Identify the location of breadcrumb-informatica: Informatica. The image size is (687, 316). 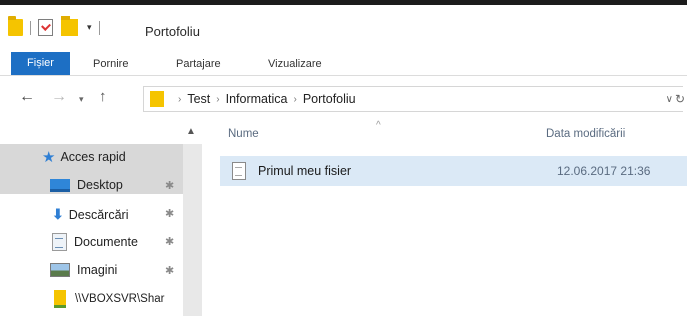
(257, 99).